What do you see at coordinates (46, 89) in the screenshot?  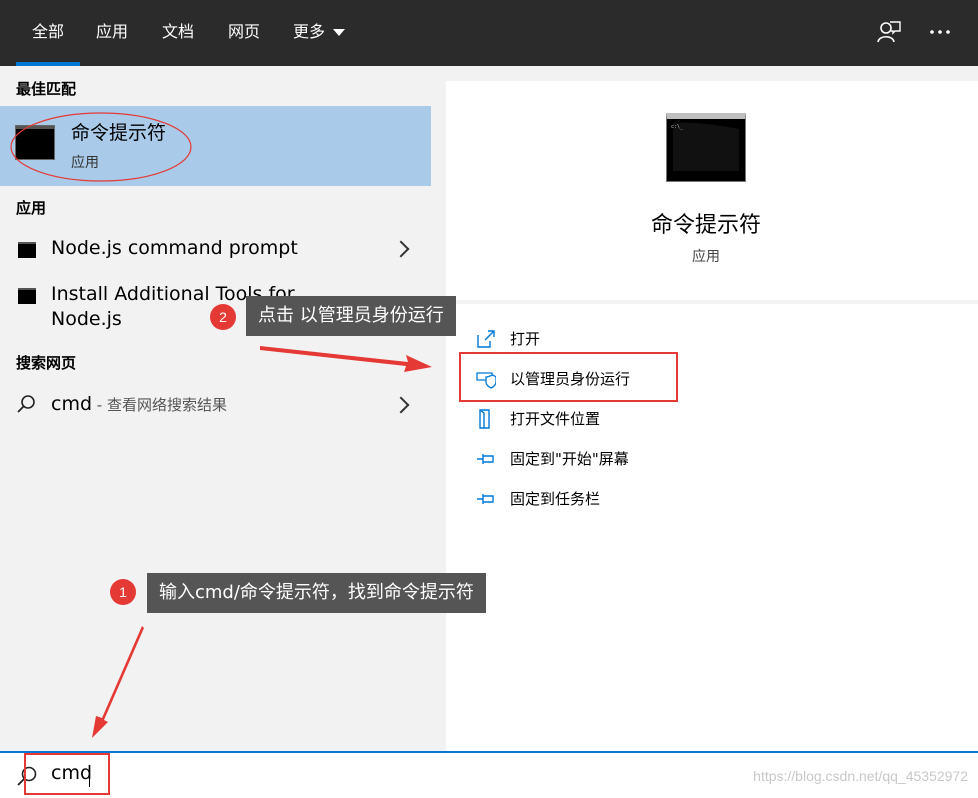 I see `best-match-heading: 最佳匹配` at bounding box center [46, 89].